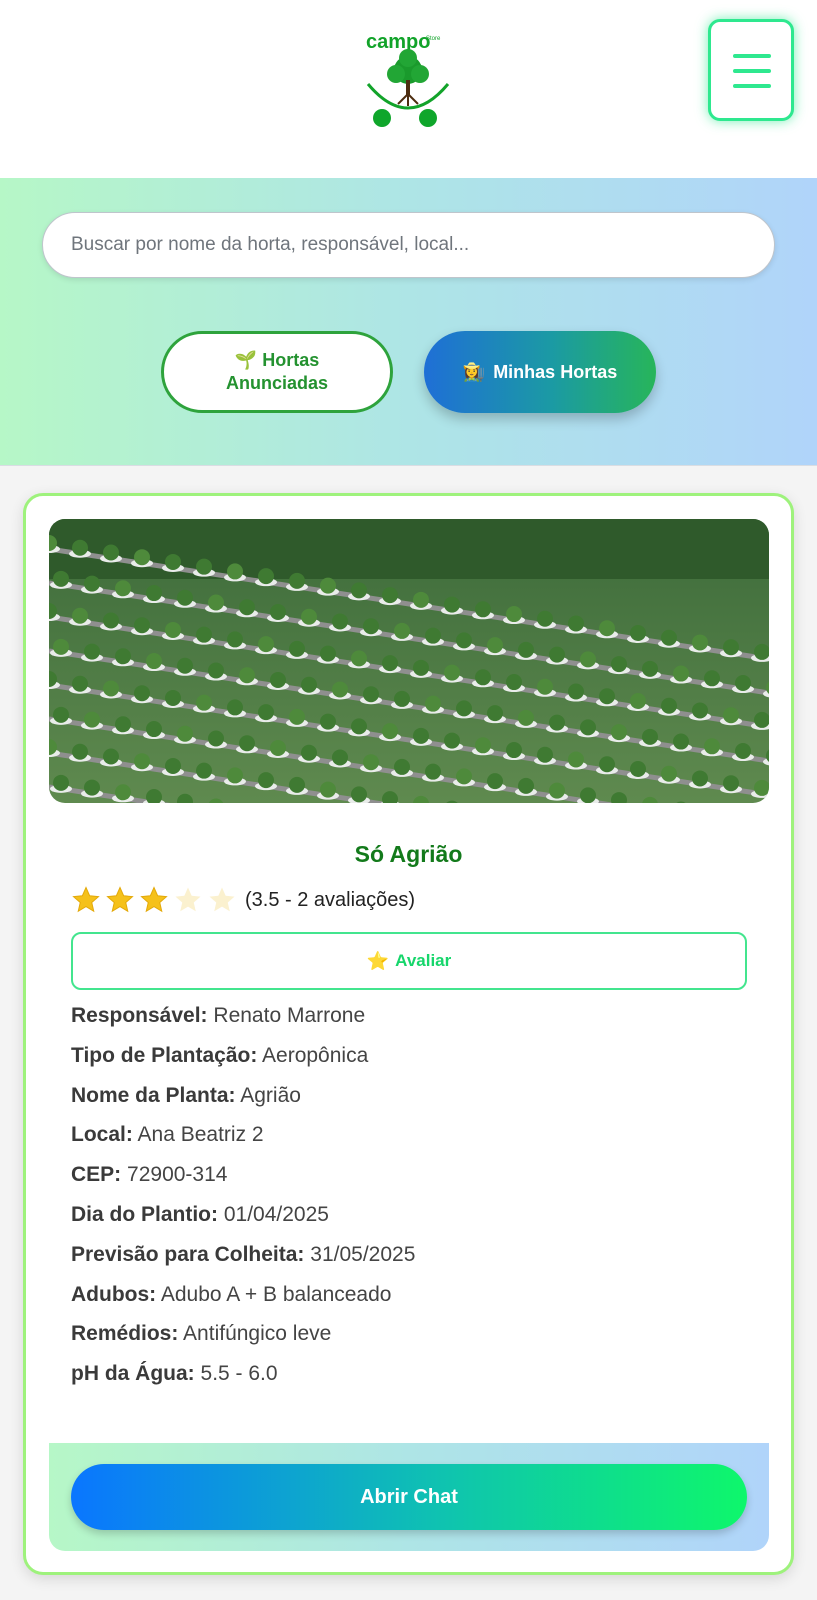  What do you see at coordinates (363, 1254) in the screenshot?
I see `detail-value: 31/05/2025` at bounding box center [363, 1254].